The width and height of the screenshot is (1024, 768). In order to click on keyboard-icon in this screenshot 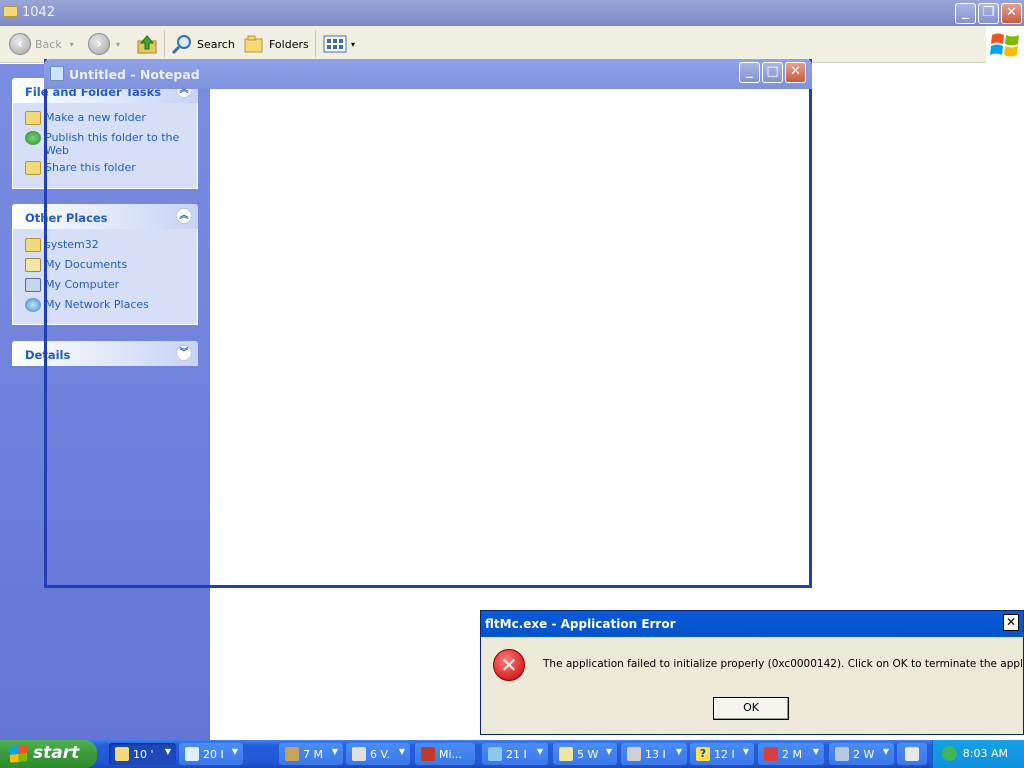, I will do `click(912, 754)`.